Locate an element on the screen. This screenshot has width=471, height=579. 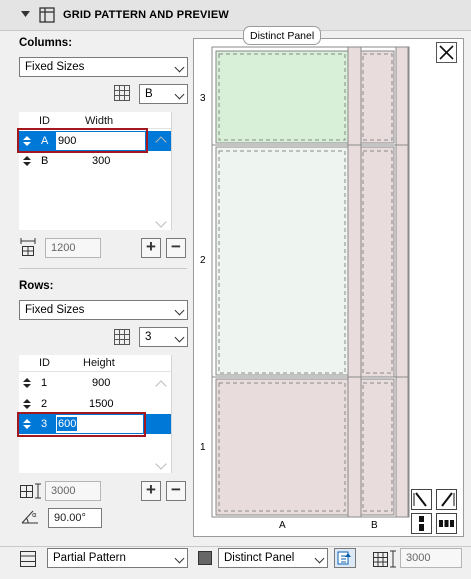
columns-id-header: ID is located at coordinates (44, 121).